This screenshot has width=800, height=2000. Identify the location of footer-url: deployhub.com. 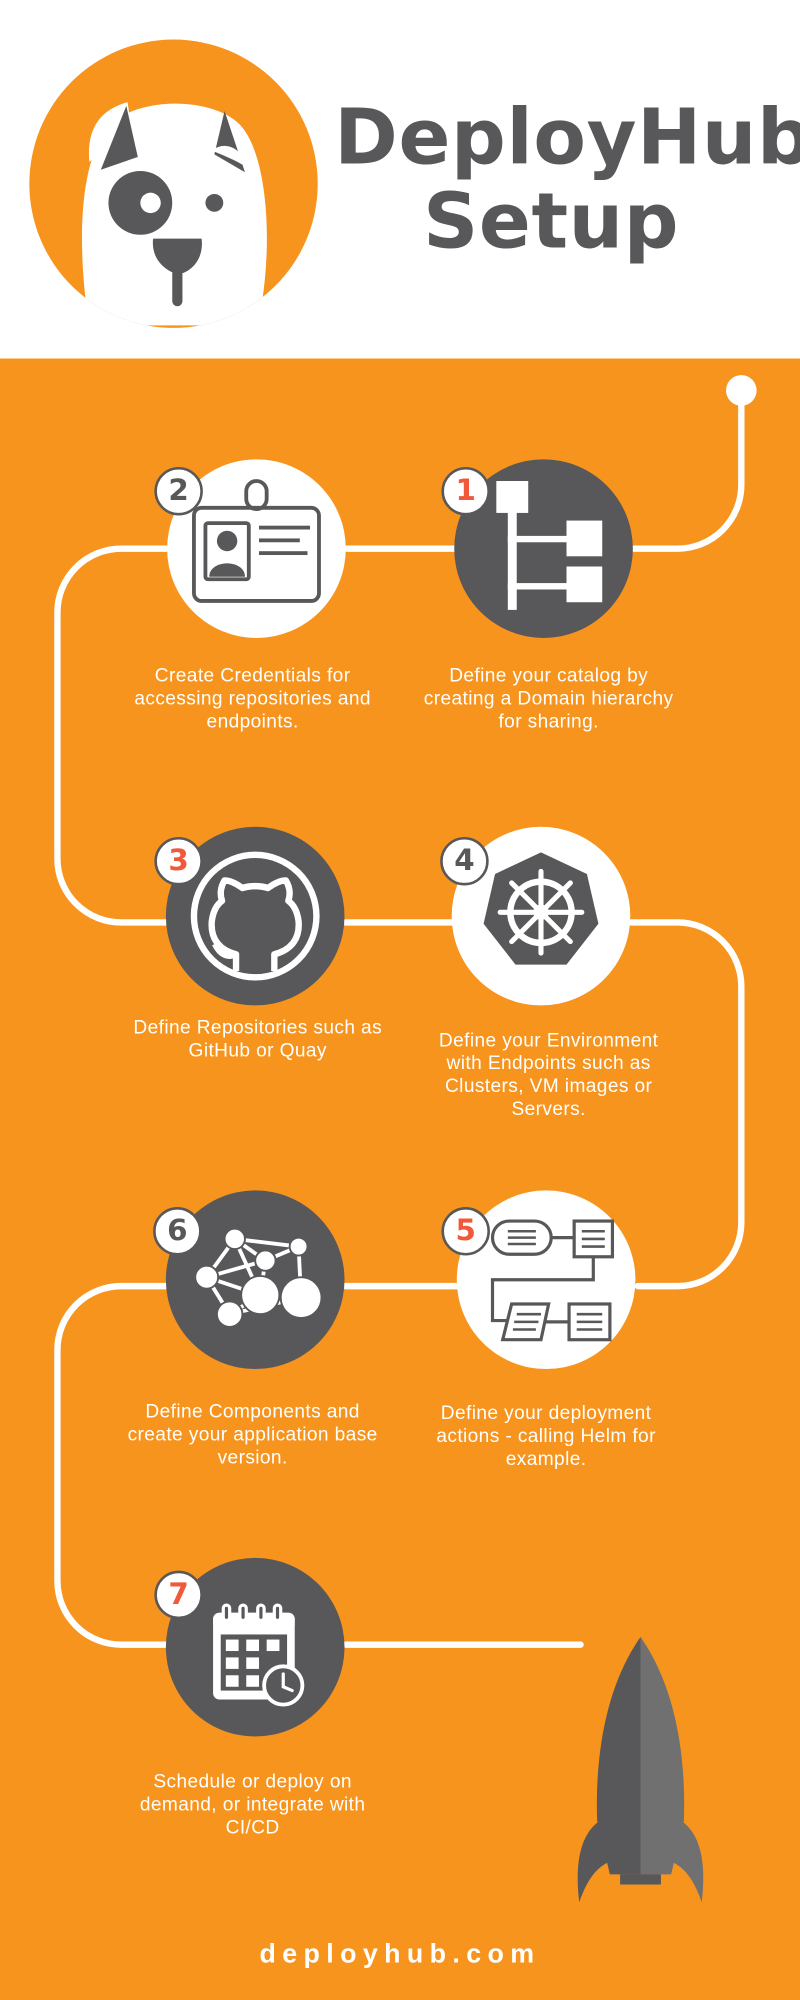
(400, 1954).